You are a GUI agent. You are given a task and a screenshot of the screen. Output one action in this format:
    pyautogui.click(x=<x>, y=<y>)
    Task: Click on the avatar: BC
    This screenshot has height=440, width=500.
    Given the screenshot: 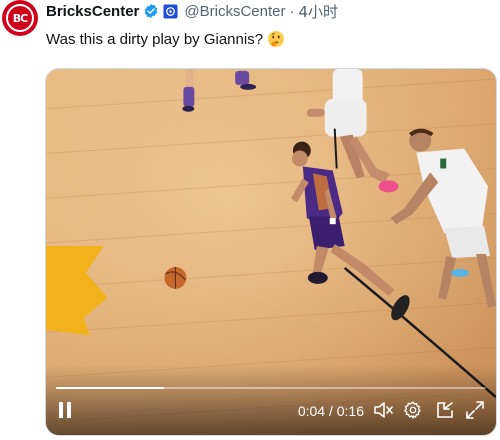 What is the action you would take?
    pyautogui.click(x=20, y=18)
    